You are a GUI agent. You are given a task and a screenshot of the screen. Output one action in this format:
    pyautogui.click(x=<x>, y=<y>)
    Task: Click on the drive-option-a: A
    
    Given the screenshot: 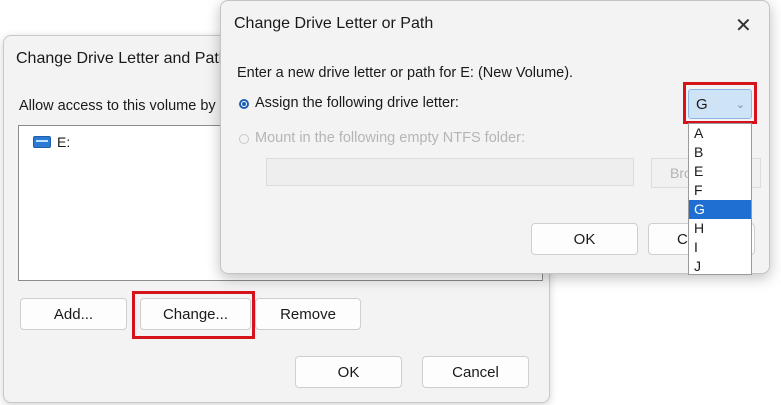 What is the action you would take?
    pyautogui.click(x=720, y=133)
    